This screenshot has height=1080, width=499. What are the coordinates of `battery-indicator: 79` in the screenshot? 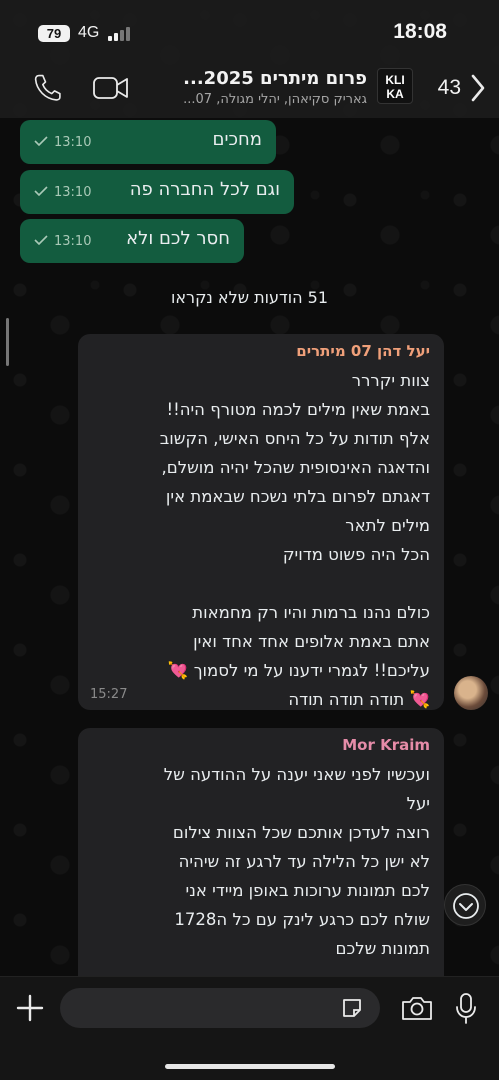 It's located at (54, 33).